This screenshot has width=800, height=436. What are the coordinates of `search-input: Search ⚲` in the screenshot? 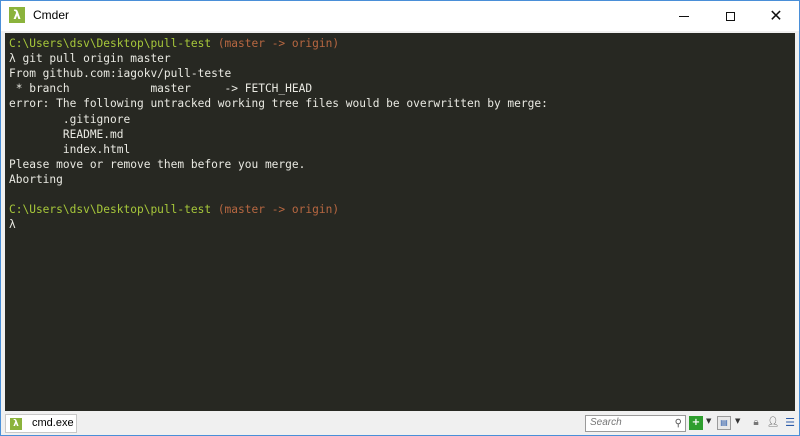 It's located at (635, 423).